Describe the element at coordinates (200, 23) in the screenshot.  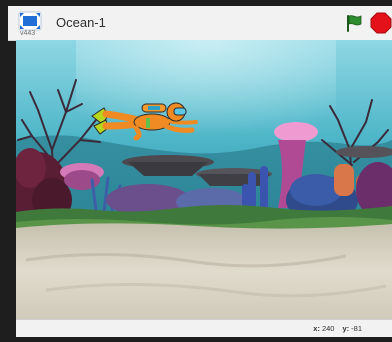
I see `stage-header: v443 Ocean-1` at that location.